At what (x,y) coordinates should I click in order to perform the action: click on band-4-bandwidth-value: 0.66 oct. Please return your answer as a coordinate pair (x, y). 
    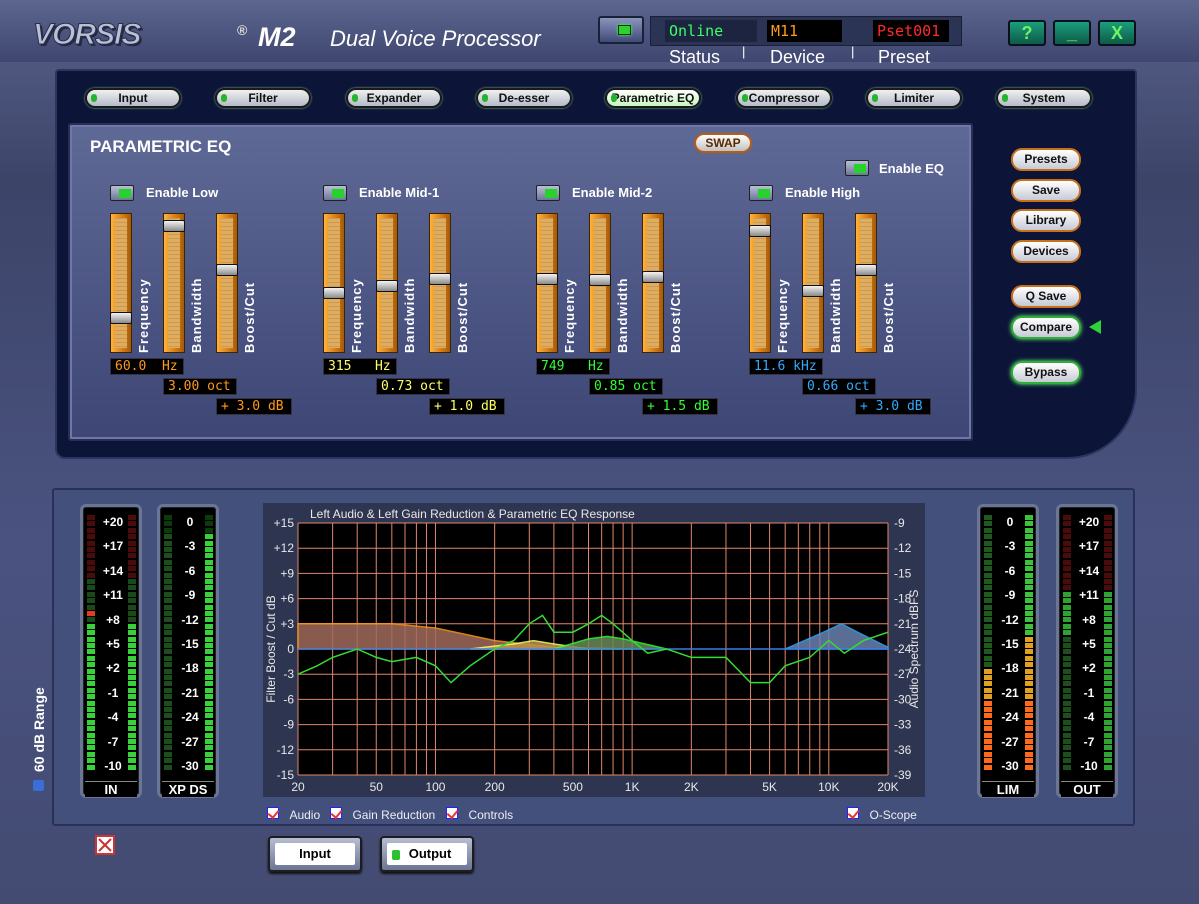
    Looking at the image, I should click on (839, 386).